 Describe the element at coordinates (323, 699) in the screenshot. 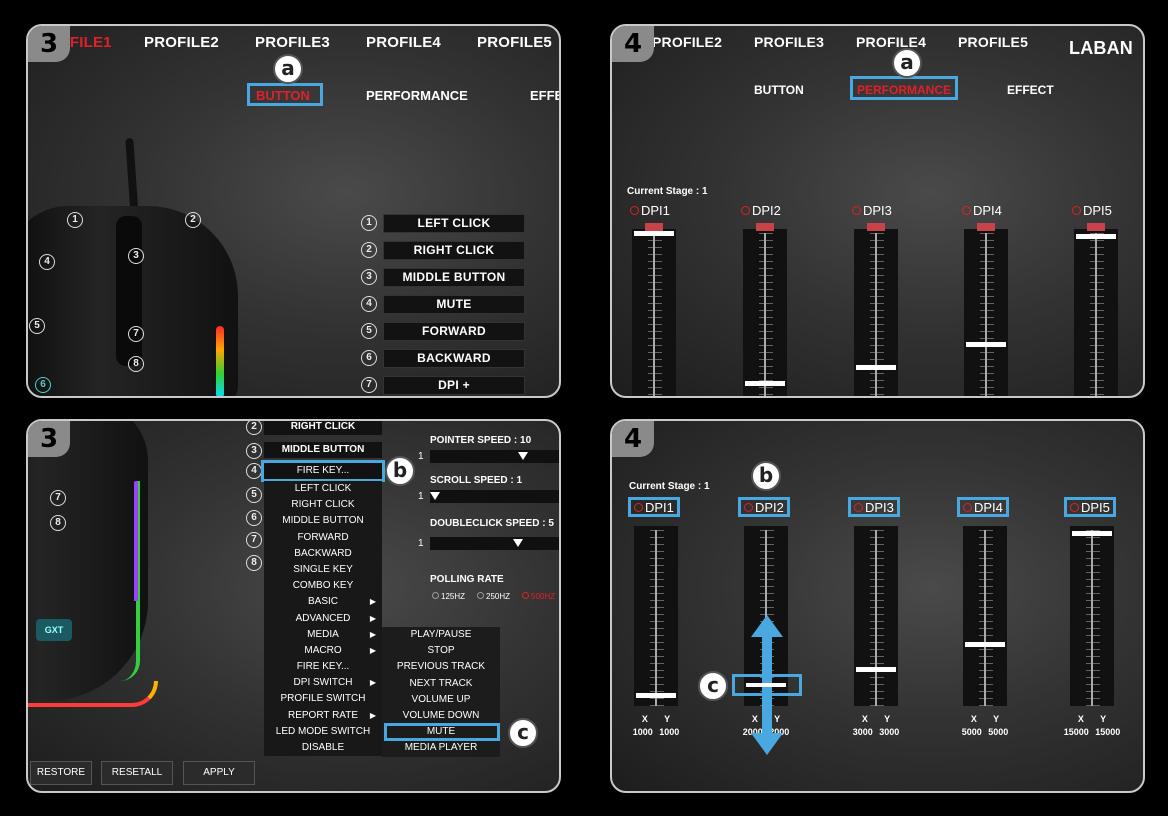

I see `menu-item: PROFILE SWITCH` at that location.